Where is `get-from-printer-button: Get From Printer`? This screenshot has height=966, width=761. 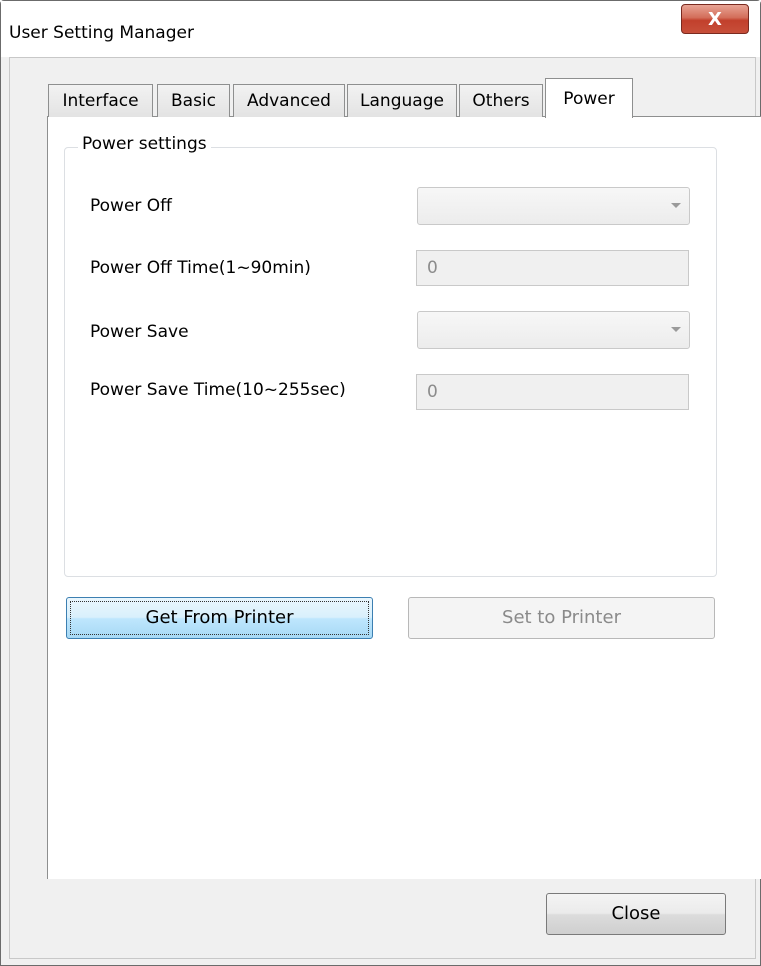 get-from-printer-button: Get From Printer is located at coordinates (219, 618).